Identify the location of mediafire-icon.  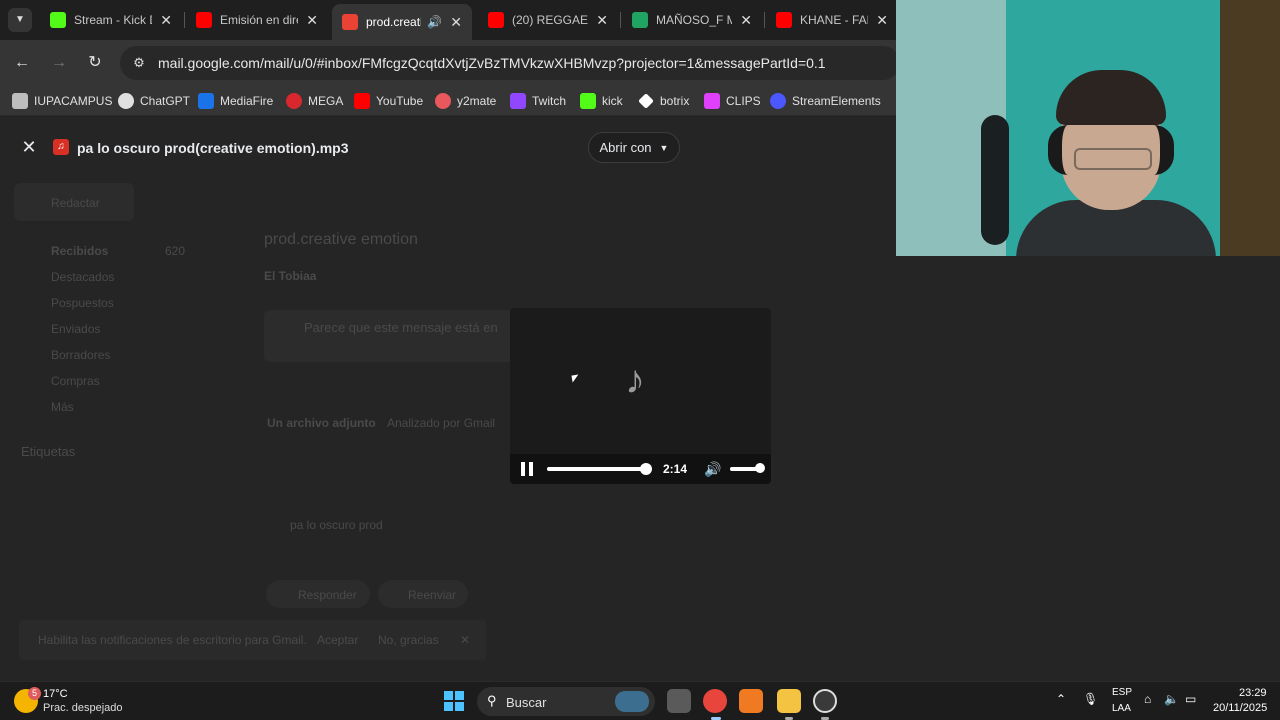
(206, 101).